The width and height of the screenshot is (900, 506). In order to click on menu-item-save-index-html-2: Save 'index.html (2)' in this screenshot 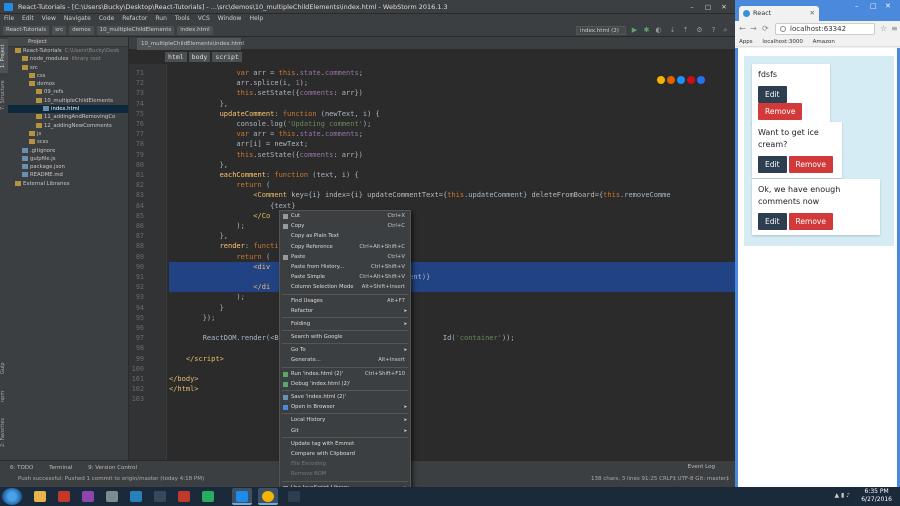, I will do `click(345, 397)`.